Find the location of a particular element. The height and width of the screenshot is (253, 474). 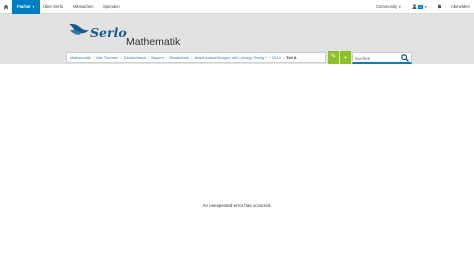

breadcrumb-item: Bayern is located at coordinates (157, 57).